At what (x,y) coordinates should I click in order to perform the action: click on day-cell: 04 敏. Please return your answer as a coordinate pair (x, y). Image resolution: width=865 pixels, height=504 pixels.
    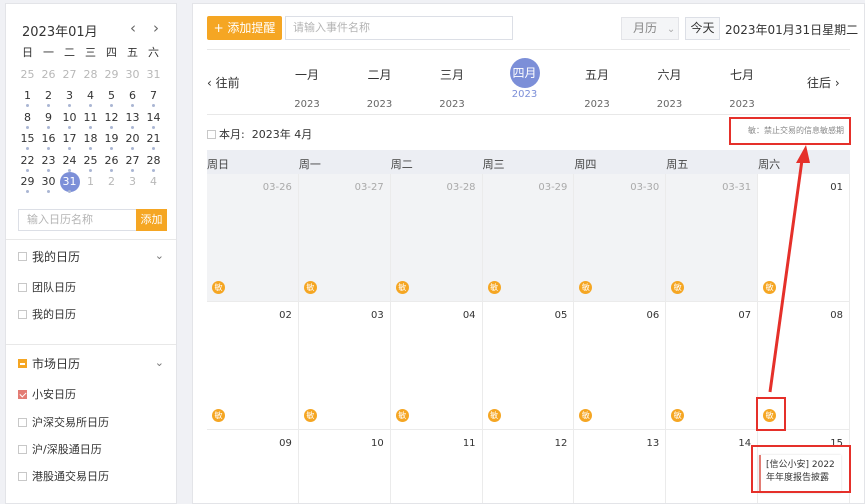
    Looking at the image, I should click on (436, 366).